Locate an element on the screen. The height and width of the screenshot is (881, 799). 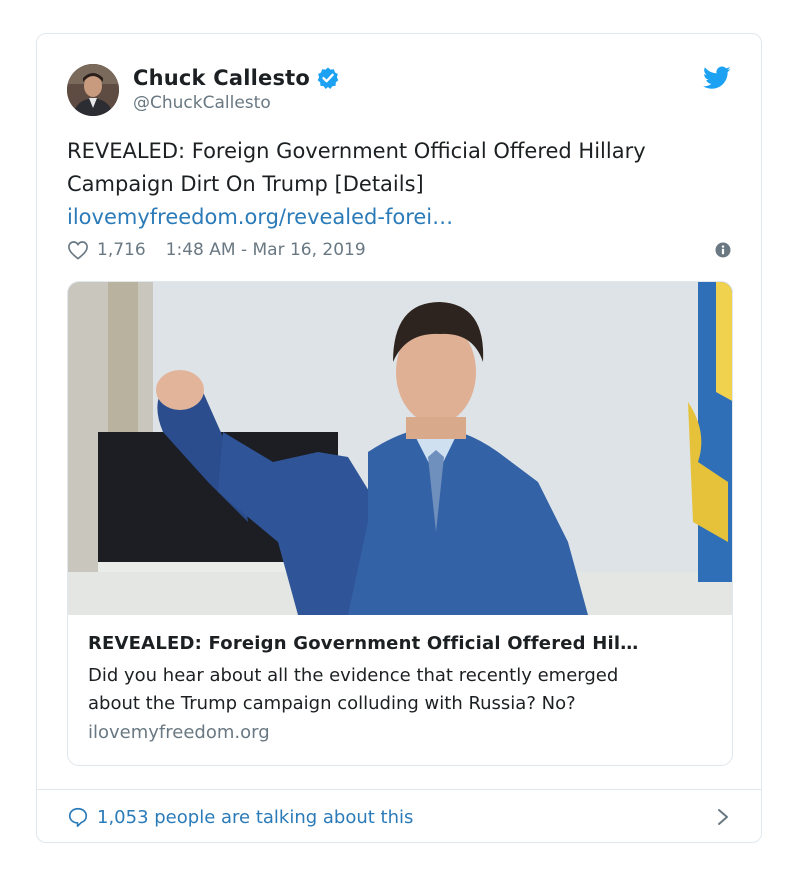
heart-icon is located at coordinates (78, 250).